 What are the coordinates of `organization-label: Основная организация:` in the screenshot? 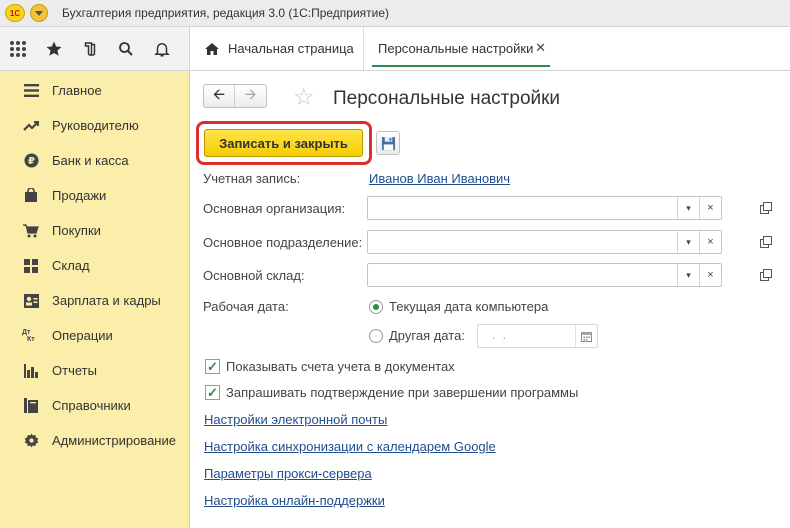 It's located at (274, 208).